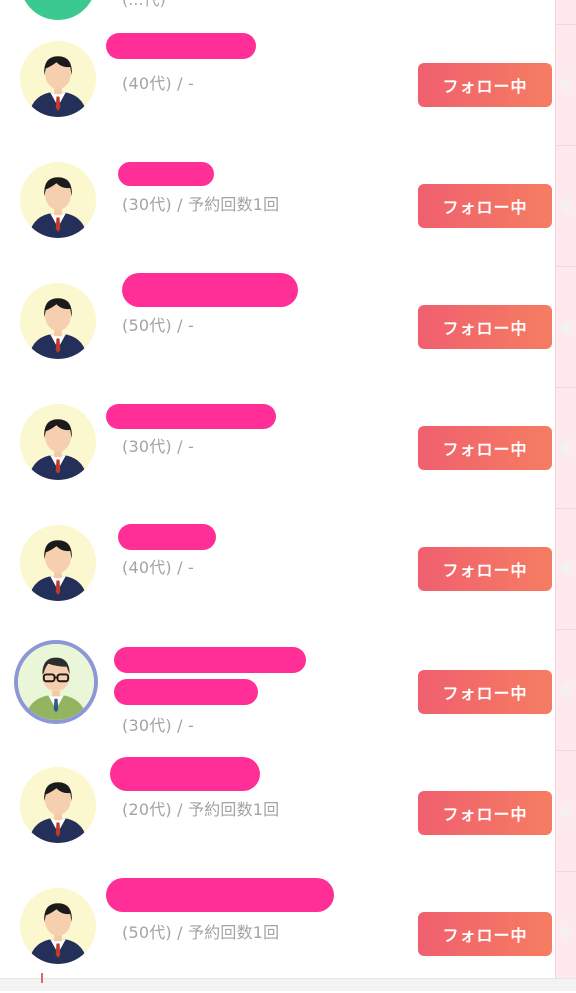  I want to click on user-meta: (50代) / 予約回数1回, so click(201, 932).